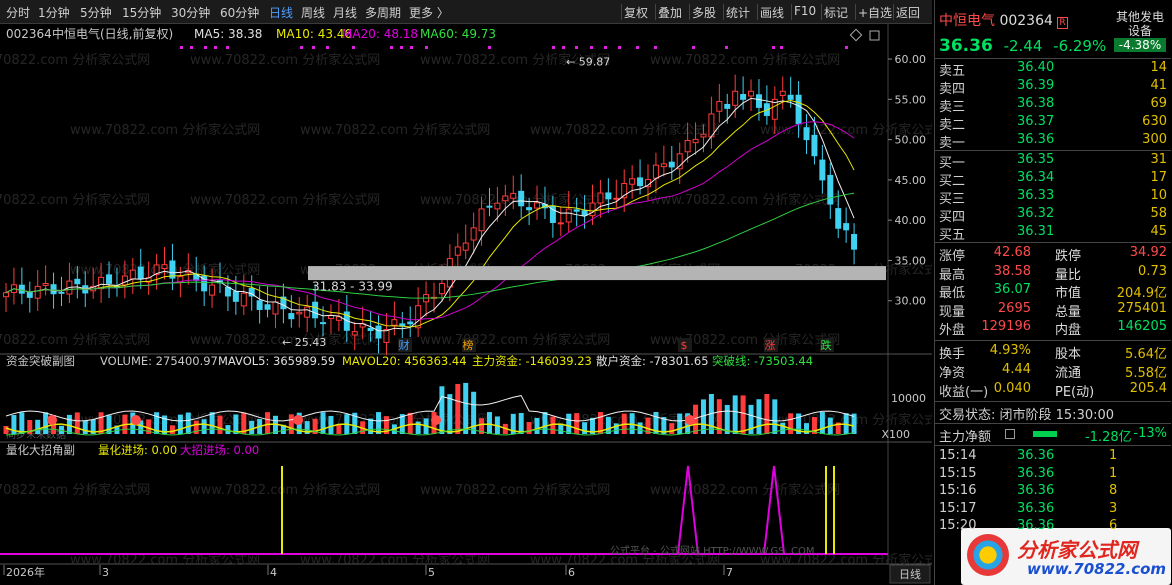 This screenshot has height=585, width=1172. Describe the element at coordinates (1053, 291) in the screenshot. I see `stat-row: 最低 36.07 市值 204.9亿` at that location.